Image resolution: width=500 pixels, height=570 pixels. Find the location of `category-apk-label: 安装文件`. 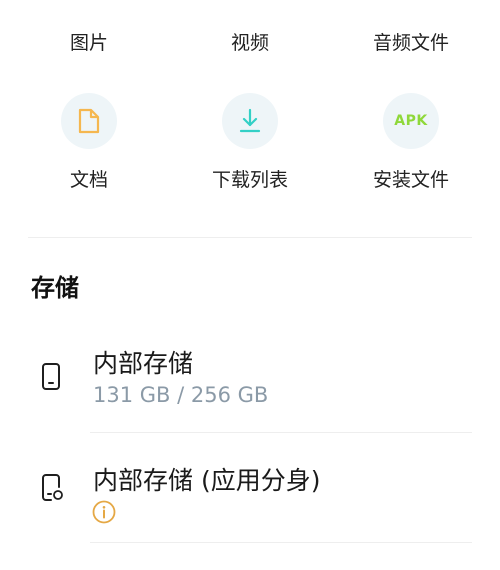

category-apk-label: 安装文件 is located at coordinates (410, 180).